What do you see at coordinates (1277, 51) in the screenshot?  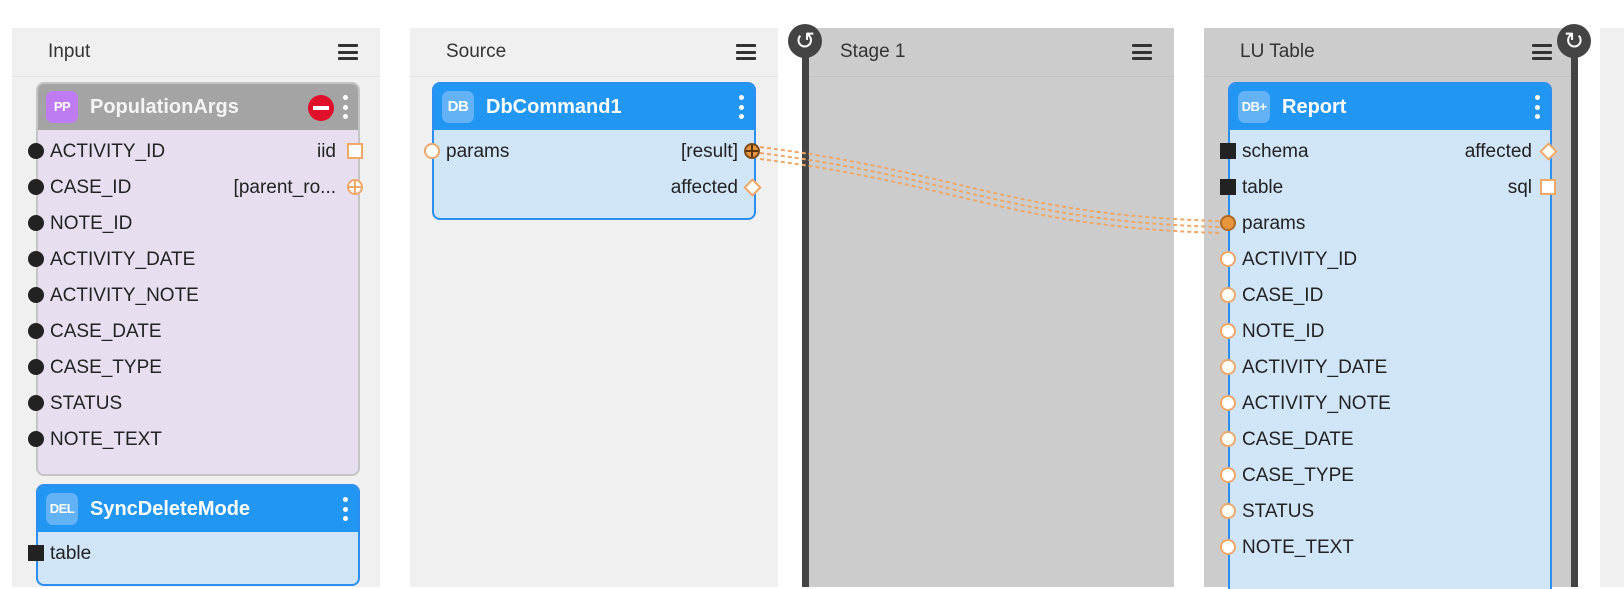 I see `stage-title: LU Table` at bounding box center [1277, 51].